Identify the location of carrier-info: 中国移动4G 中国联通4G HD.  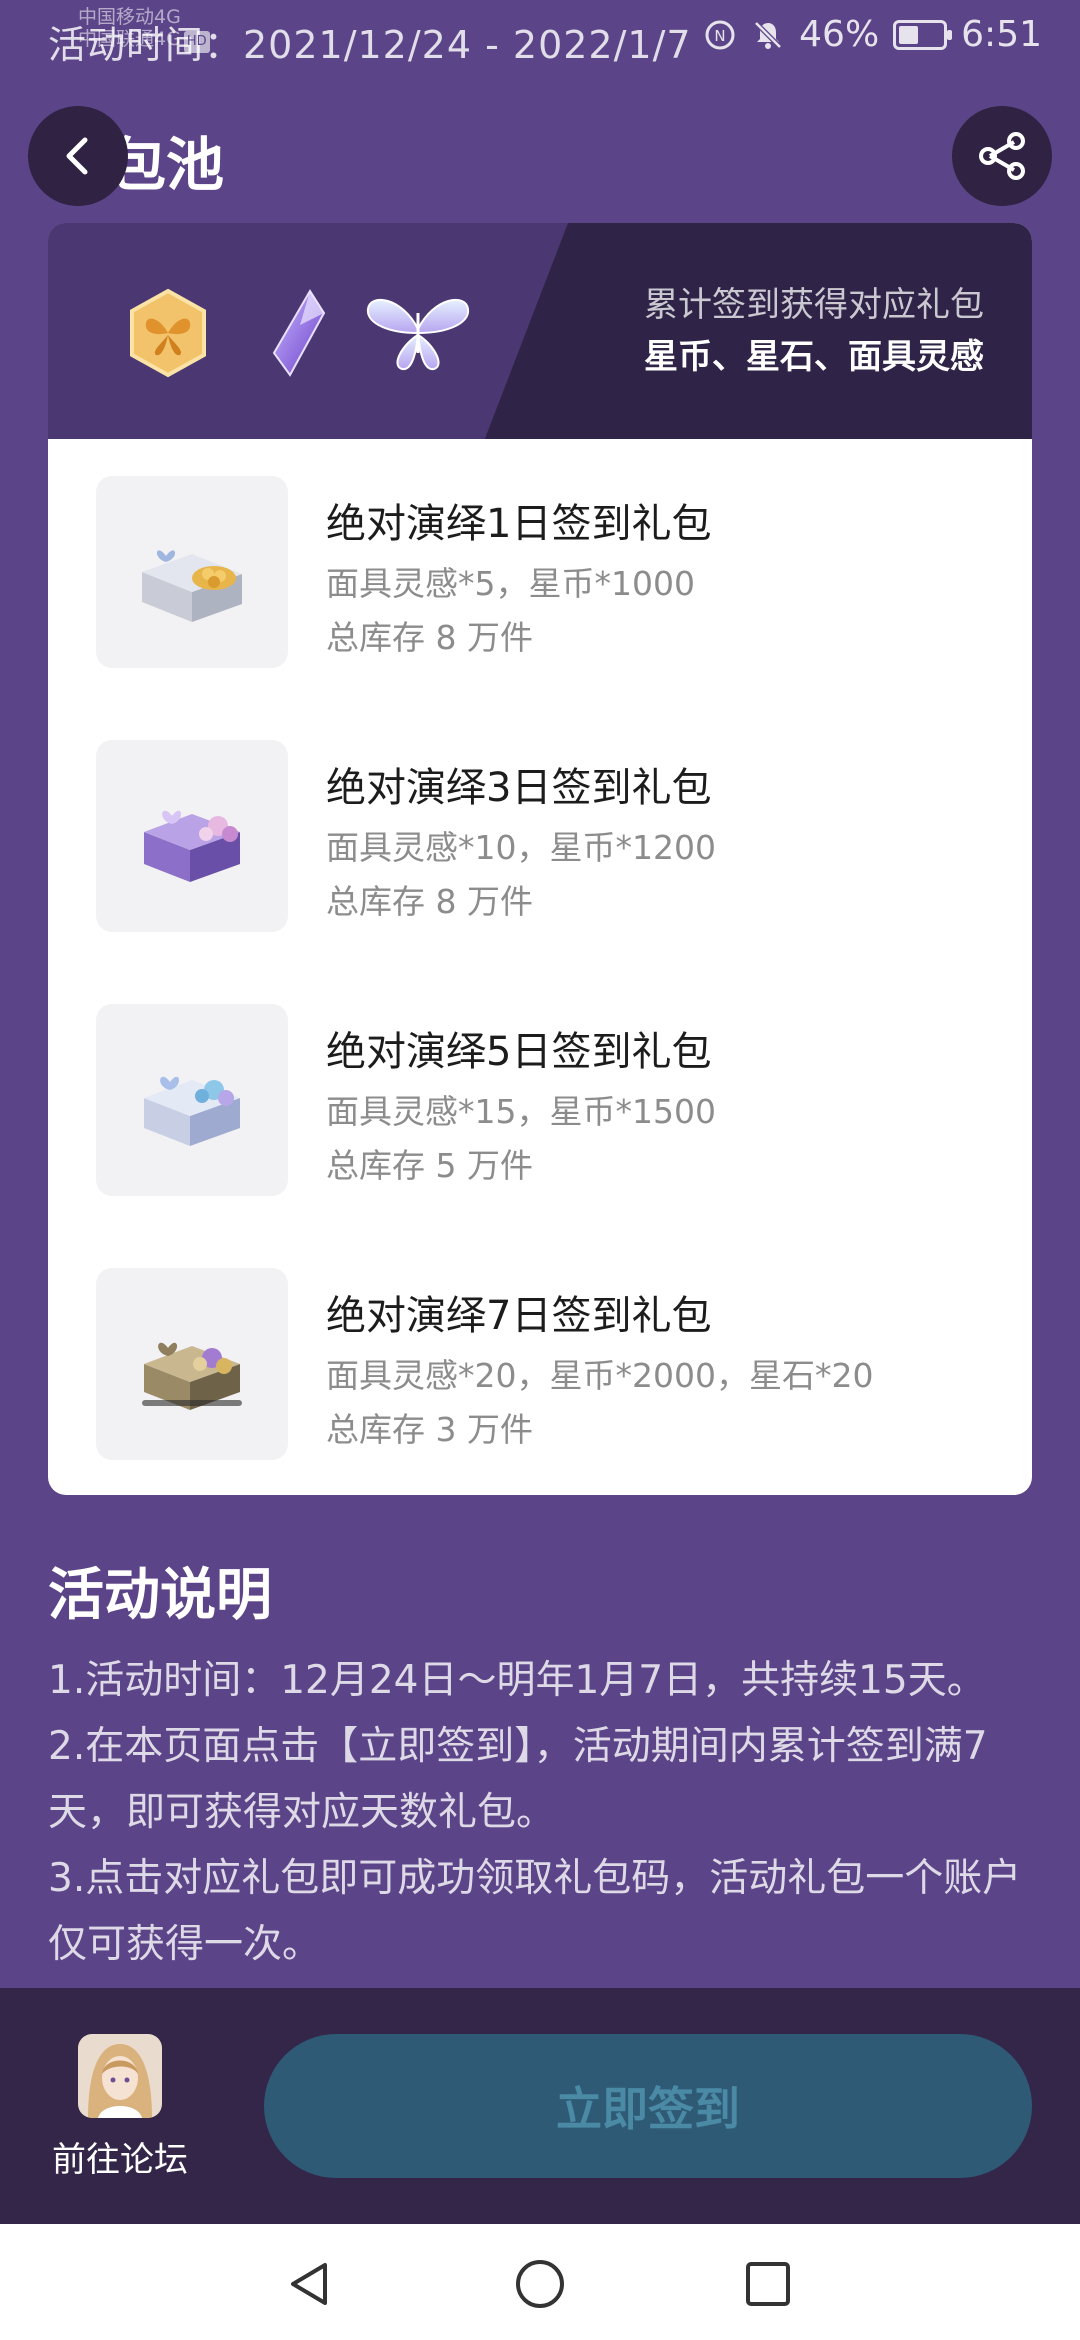
(144, 29).